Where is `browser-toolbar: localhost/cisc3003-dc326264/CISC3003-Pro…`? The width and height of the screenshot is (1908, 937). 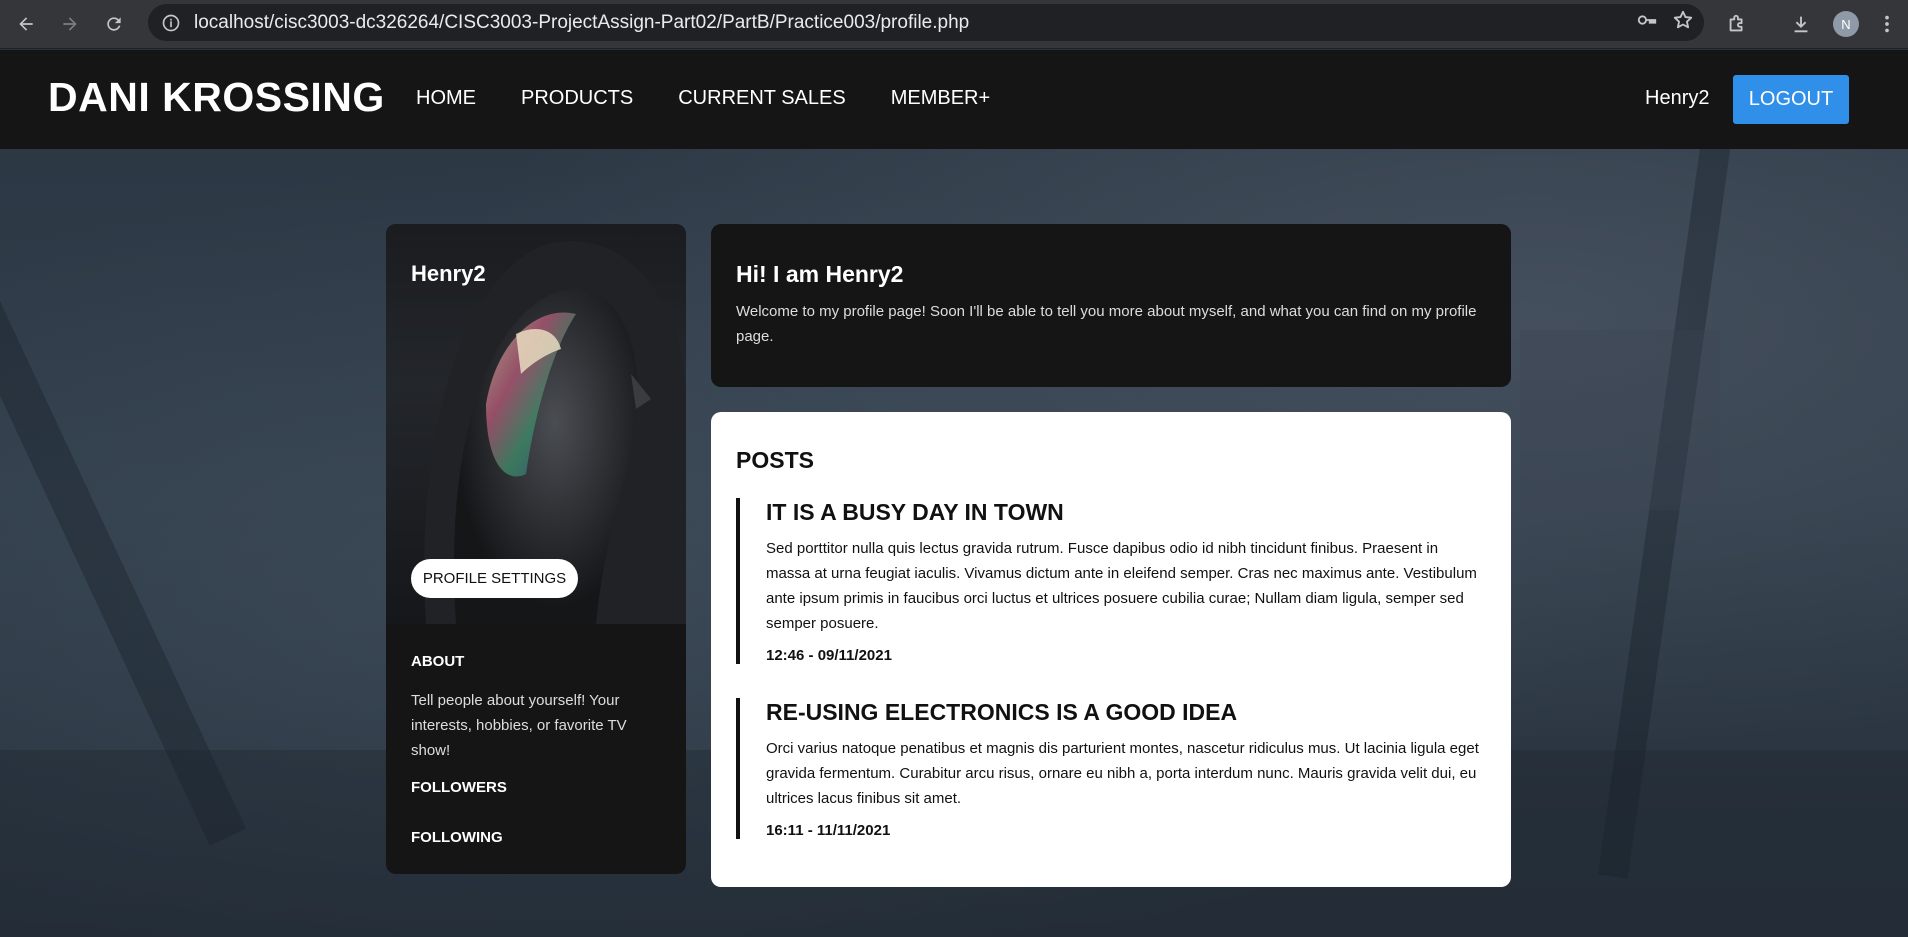
browser-toolbar: localhost/cisc3003-dc326264/CISC3003-Pro… is located at coordinates (954, 24).